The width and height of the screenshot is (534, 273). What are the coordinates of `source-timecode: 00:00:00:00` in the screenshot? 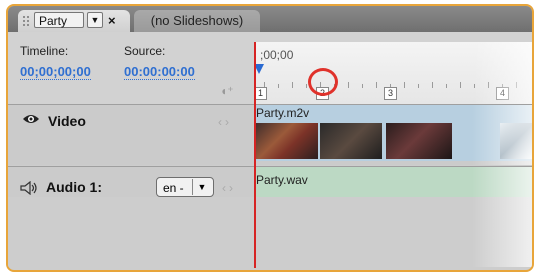 It's located at (159, 72).